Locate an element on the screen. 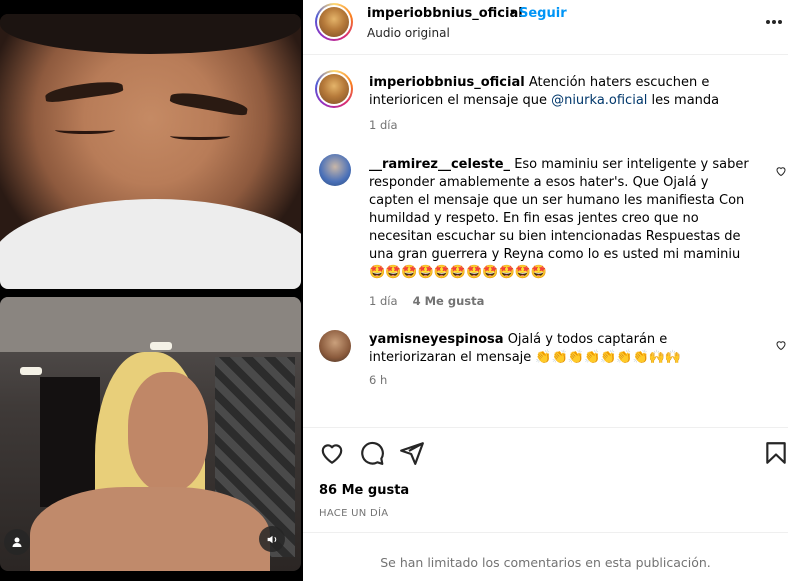  author-avatar is located at coordinates (334, 22).